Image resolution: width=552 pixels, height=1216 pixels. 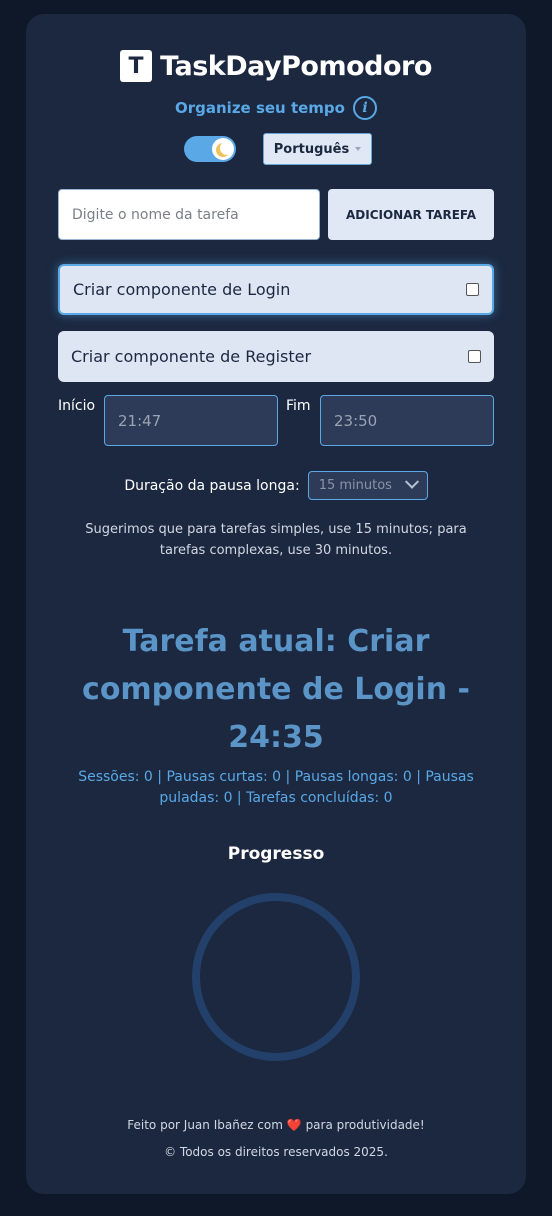 What do you see at coordinates (182, 289) in the screenshot?
I see `task-label: Criar componente de Login` at bounding box center [182, 289].